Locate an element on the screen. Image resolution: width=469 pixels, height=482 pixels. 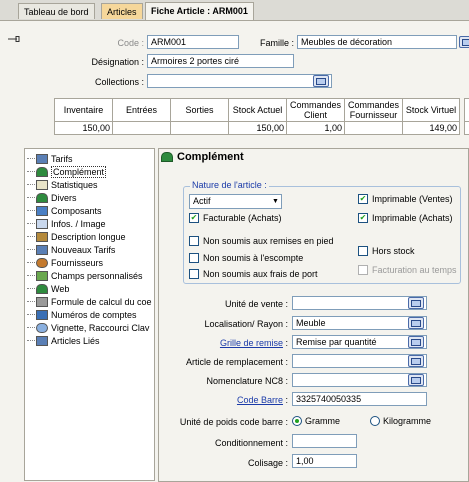
conditionnement-label: Conditionnement : is located at coordinates (251, 443).